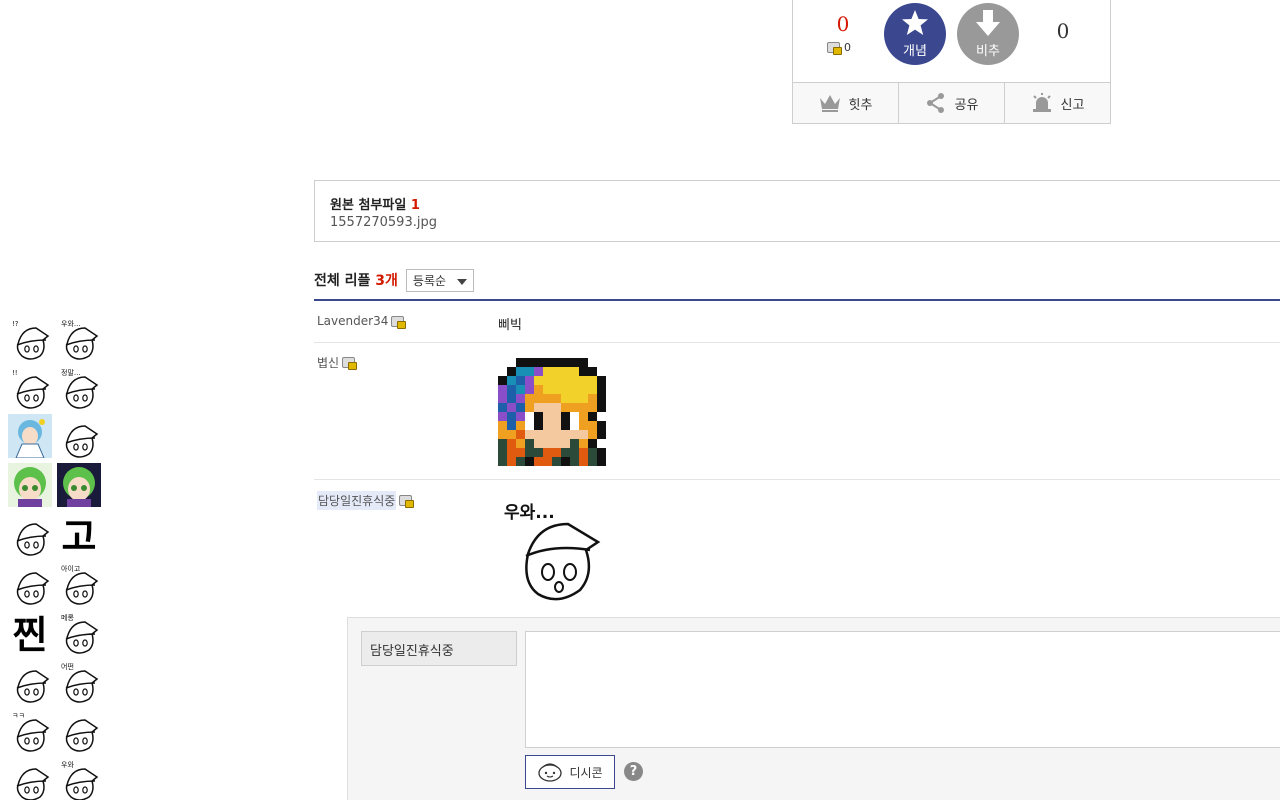  What do you see at coordinates (860, 105) in the screenshot?
I see `hit-recommend-label: 힛추` at bounding box center [860, 105].